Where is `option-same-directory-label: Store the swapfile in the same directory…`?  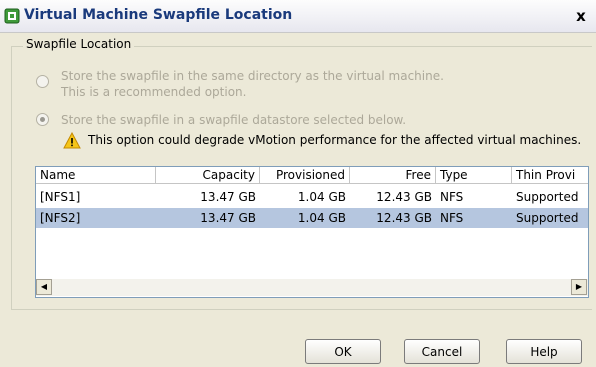
option-same-directory-label: Store the swapfile in the same directory… is located at coordinates (252, 76).